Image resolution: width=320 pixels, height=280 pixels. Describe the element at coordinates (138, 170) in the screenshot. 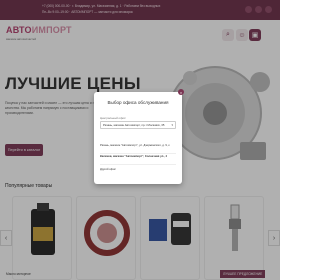

I see `office-option-other: Другой офис` at that location.